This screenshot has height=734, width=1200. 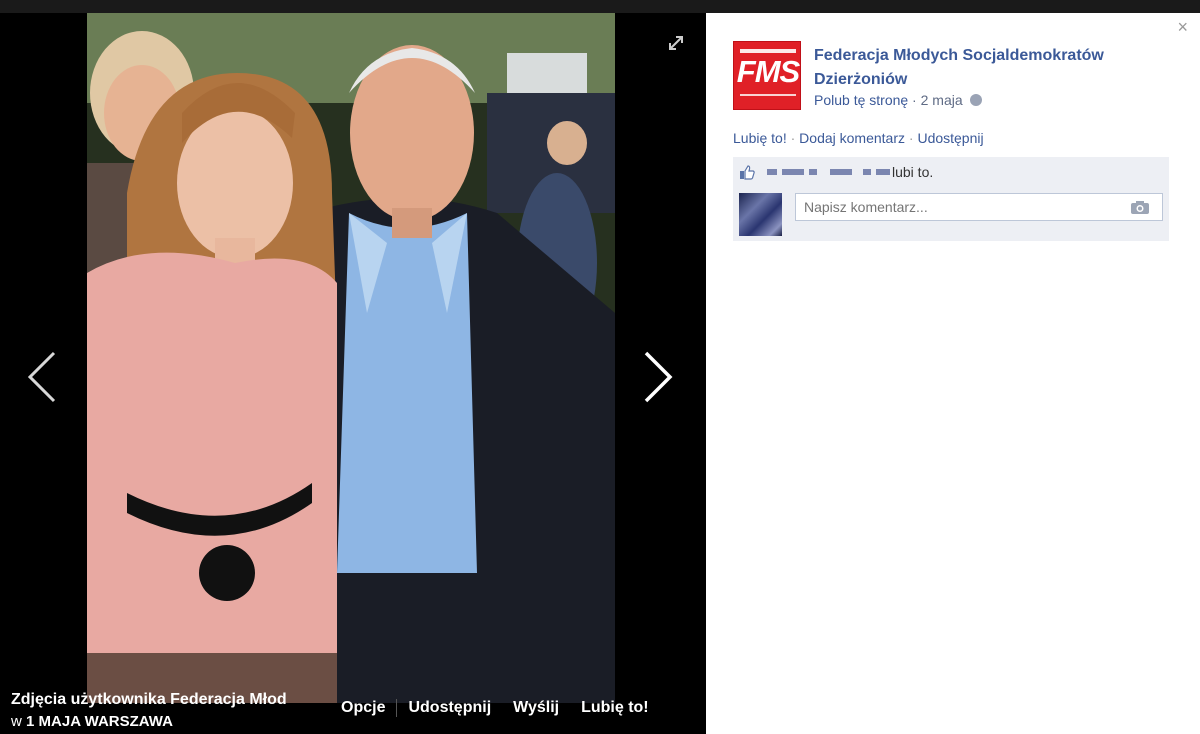 I want to click on previous-photo-button, so click(x=44, y=377).